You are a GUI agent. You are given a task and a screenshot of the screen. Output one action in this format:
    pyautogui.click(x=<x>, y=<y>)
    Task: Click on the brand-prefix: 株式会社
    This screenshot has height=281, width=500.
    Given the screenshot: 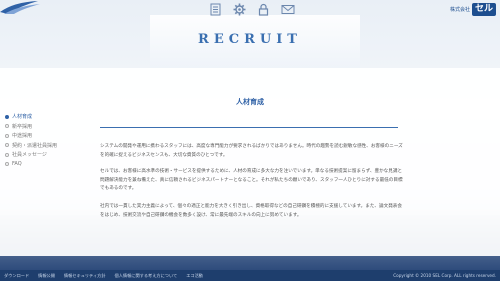 What is the action you would take?
    pyautogui.click(x=459, y=10)
    